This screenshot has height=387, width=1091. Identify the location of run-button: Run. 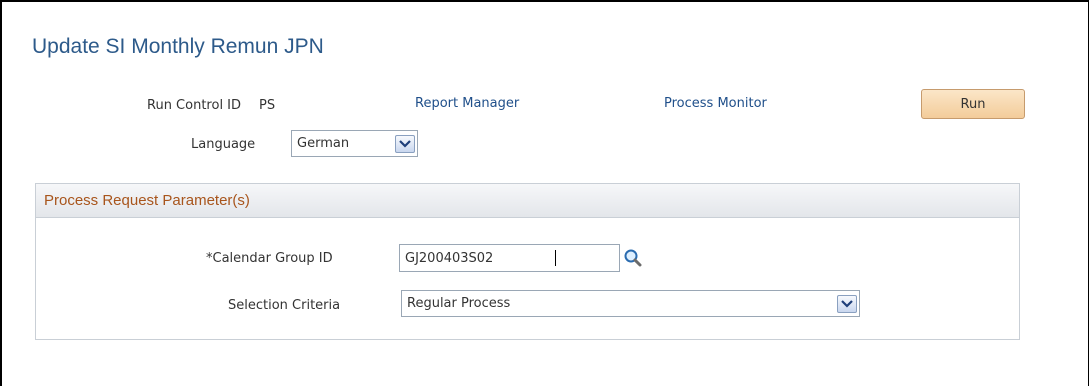
(973, 104).